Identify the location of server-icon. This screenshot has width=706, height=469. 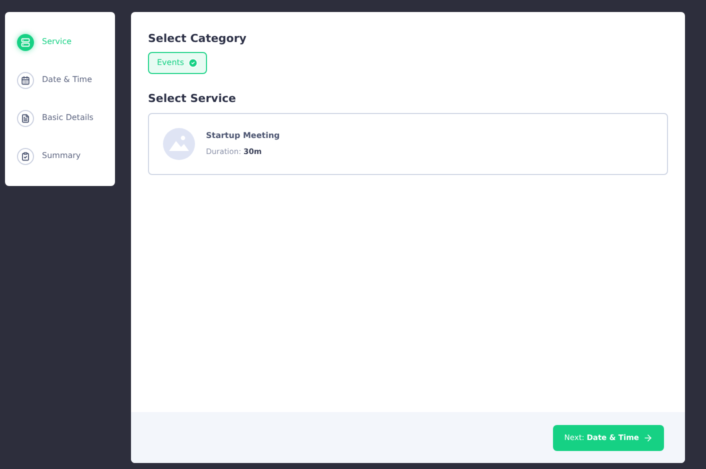
(25, 42).